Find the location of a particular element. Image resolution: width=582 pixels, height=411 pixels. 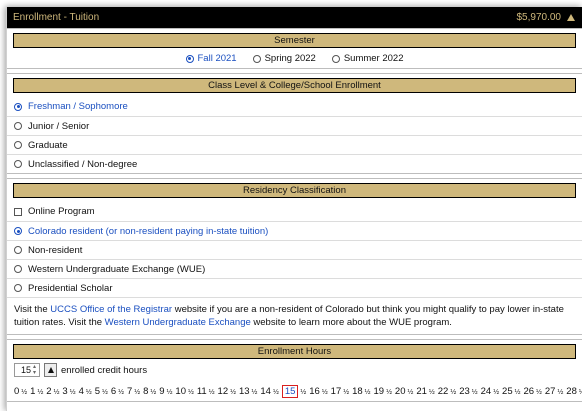

credit-hour-option: 16 is located at coordinates (314, 391).